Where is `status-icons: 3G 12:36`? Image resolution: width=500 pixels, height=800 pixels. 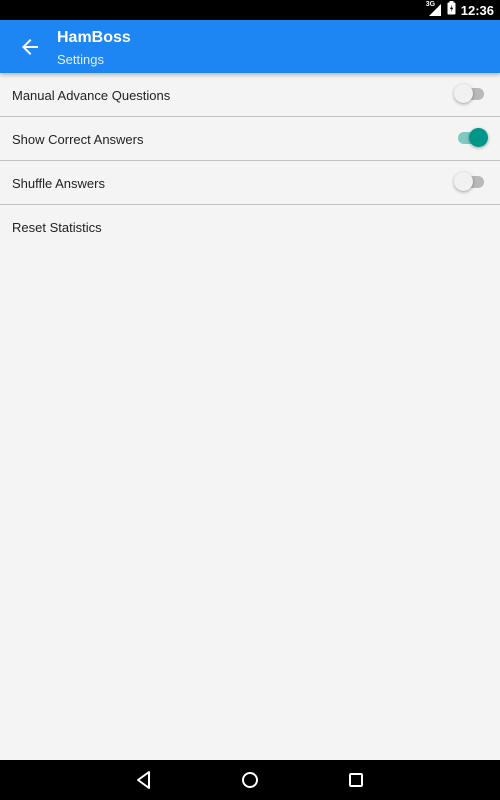
status-icons: 3G 12:36 is located at coordinates (460, 10).